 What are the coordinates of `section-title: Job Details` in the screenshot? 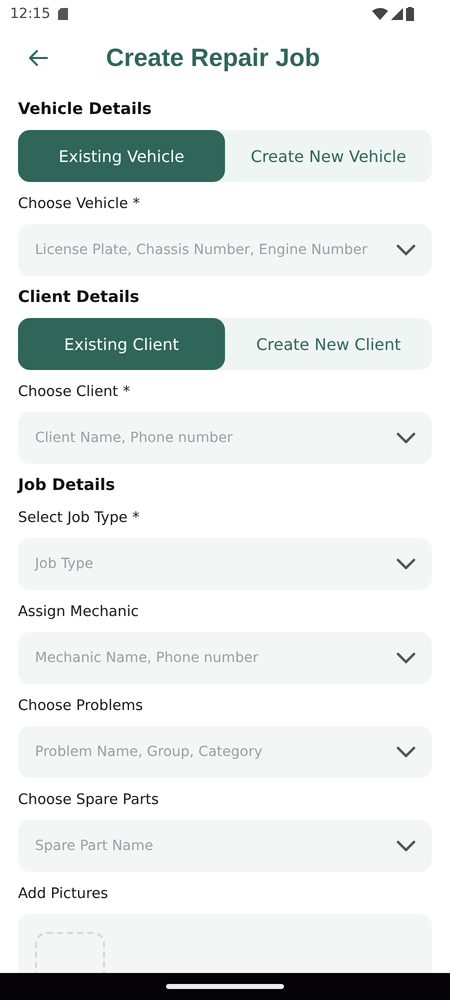 It's located at (67, 485).